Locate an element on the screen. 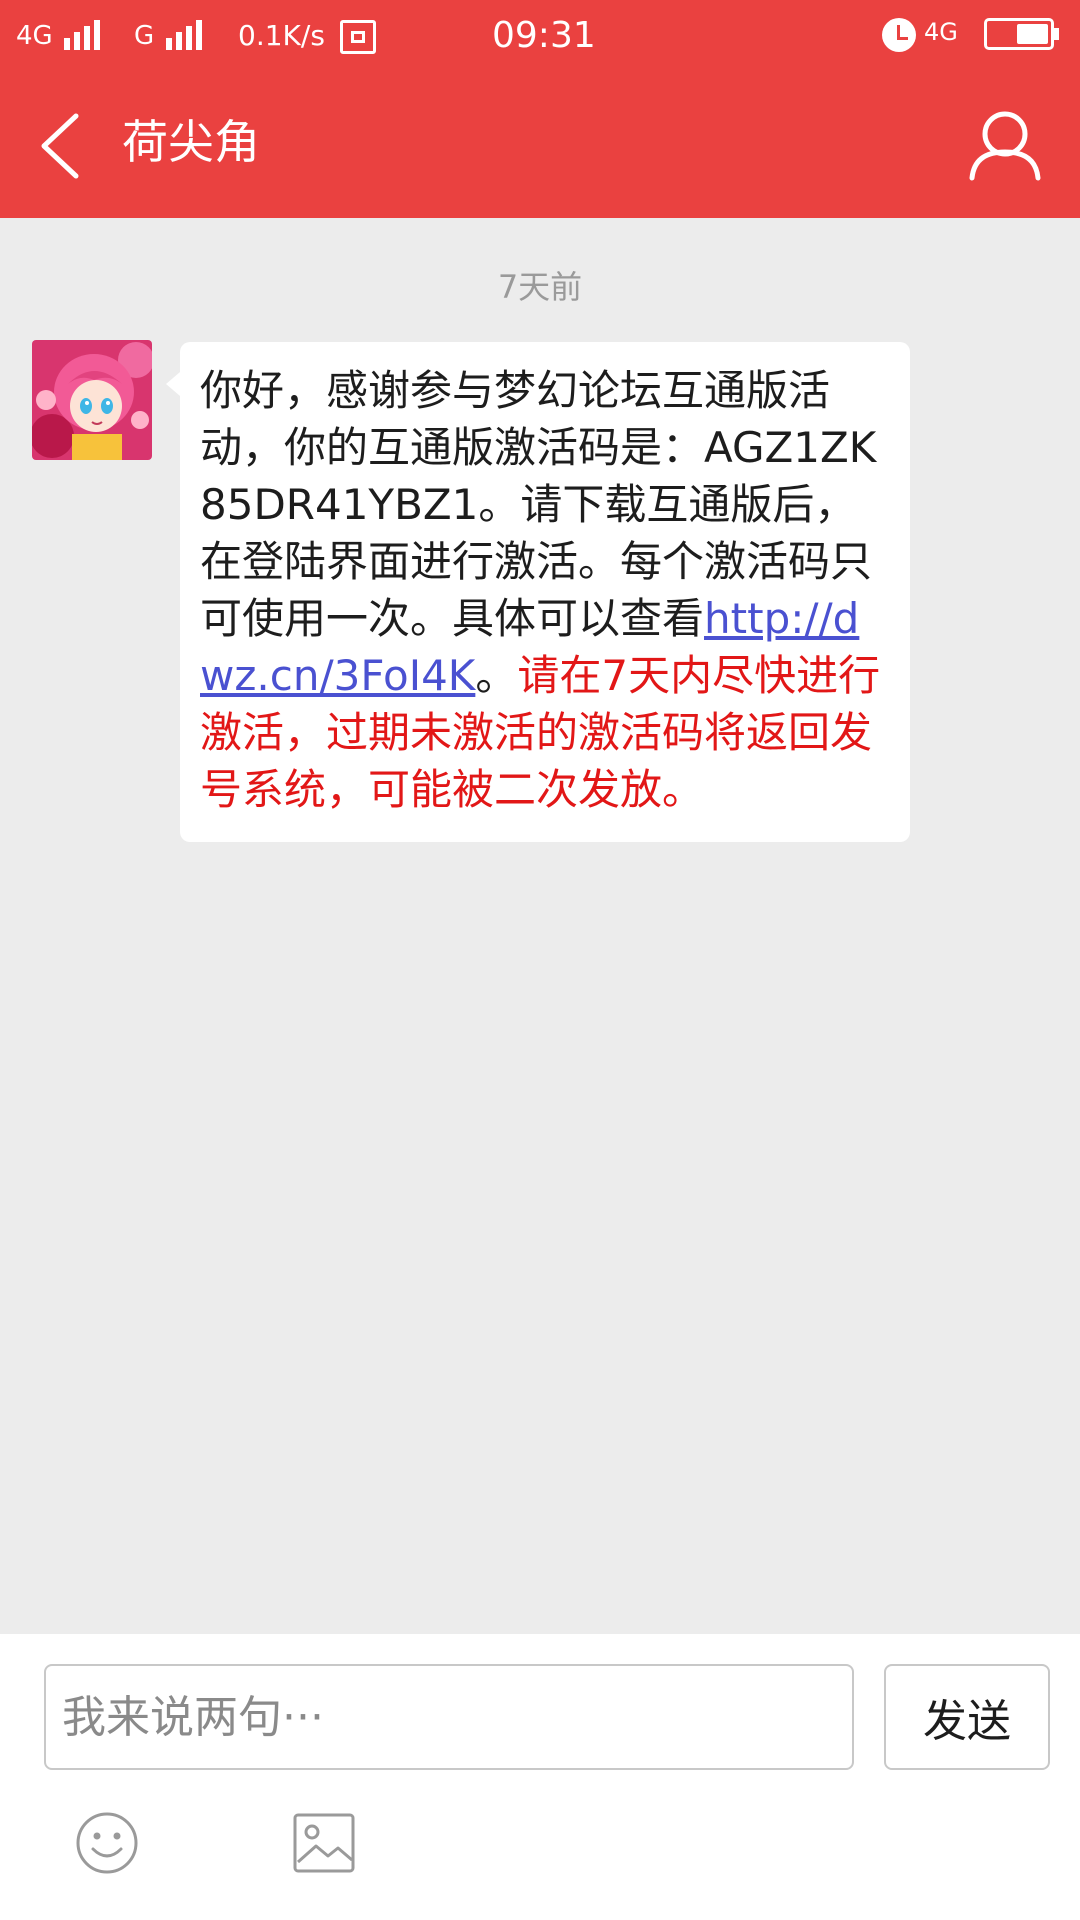 The image size is (1080, 1920). alarm-icon is located at coordinates (899, 35).